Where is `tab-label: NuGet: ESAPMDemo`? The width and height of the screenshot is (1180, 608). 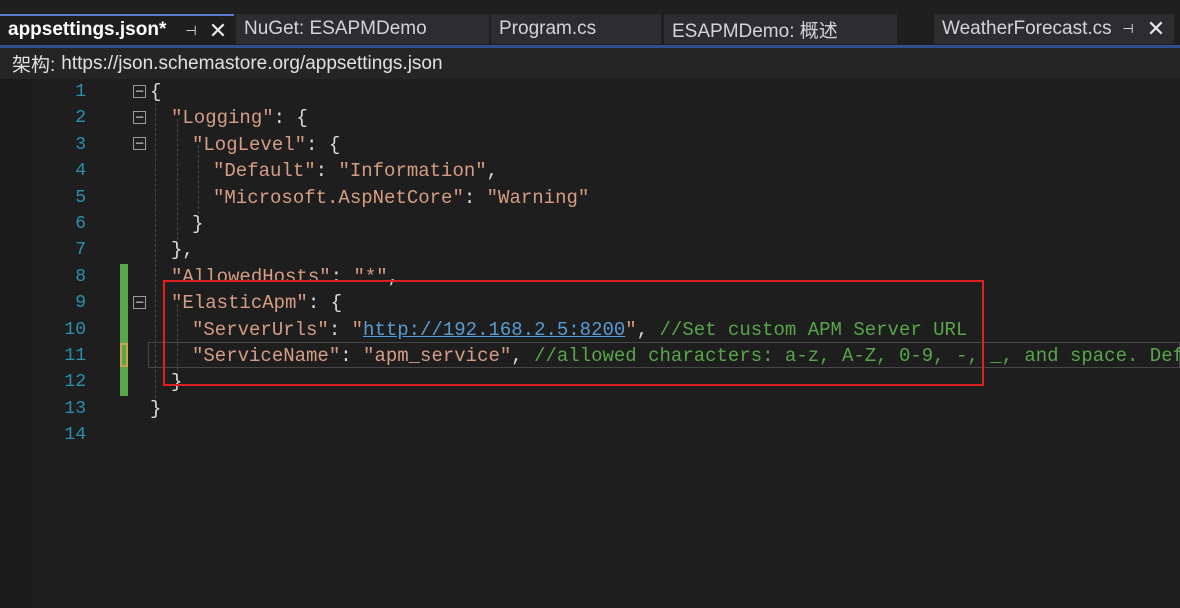 tab-label: NuGet: ESAPMDemo is located at coordinates (335, 28).